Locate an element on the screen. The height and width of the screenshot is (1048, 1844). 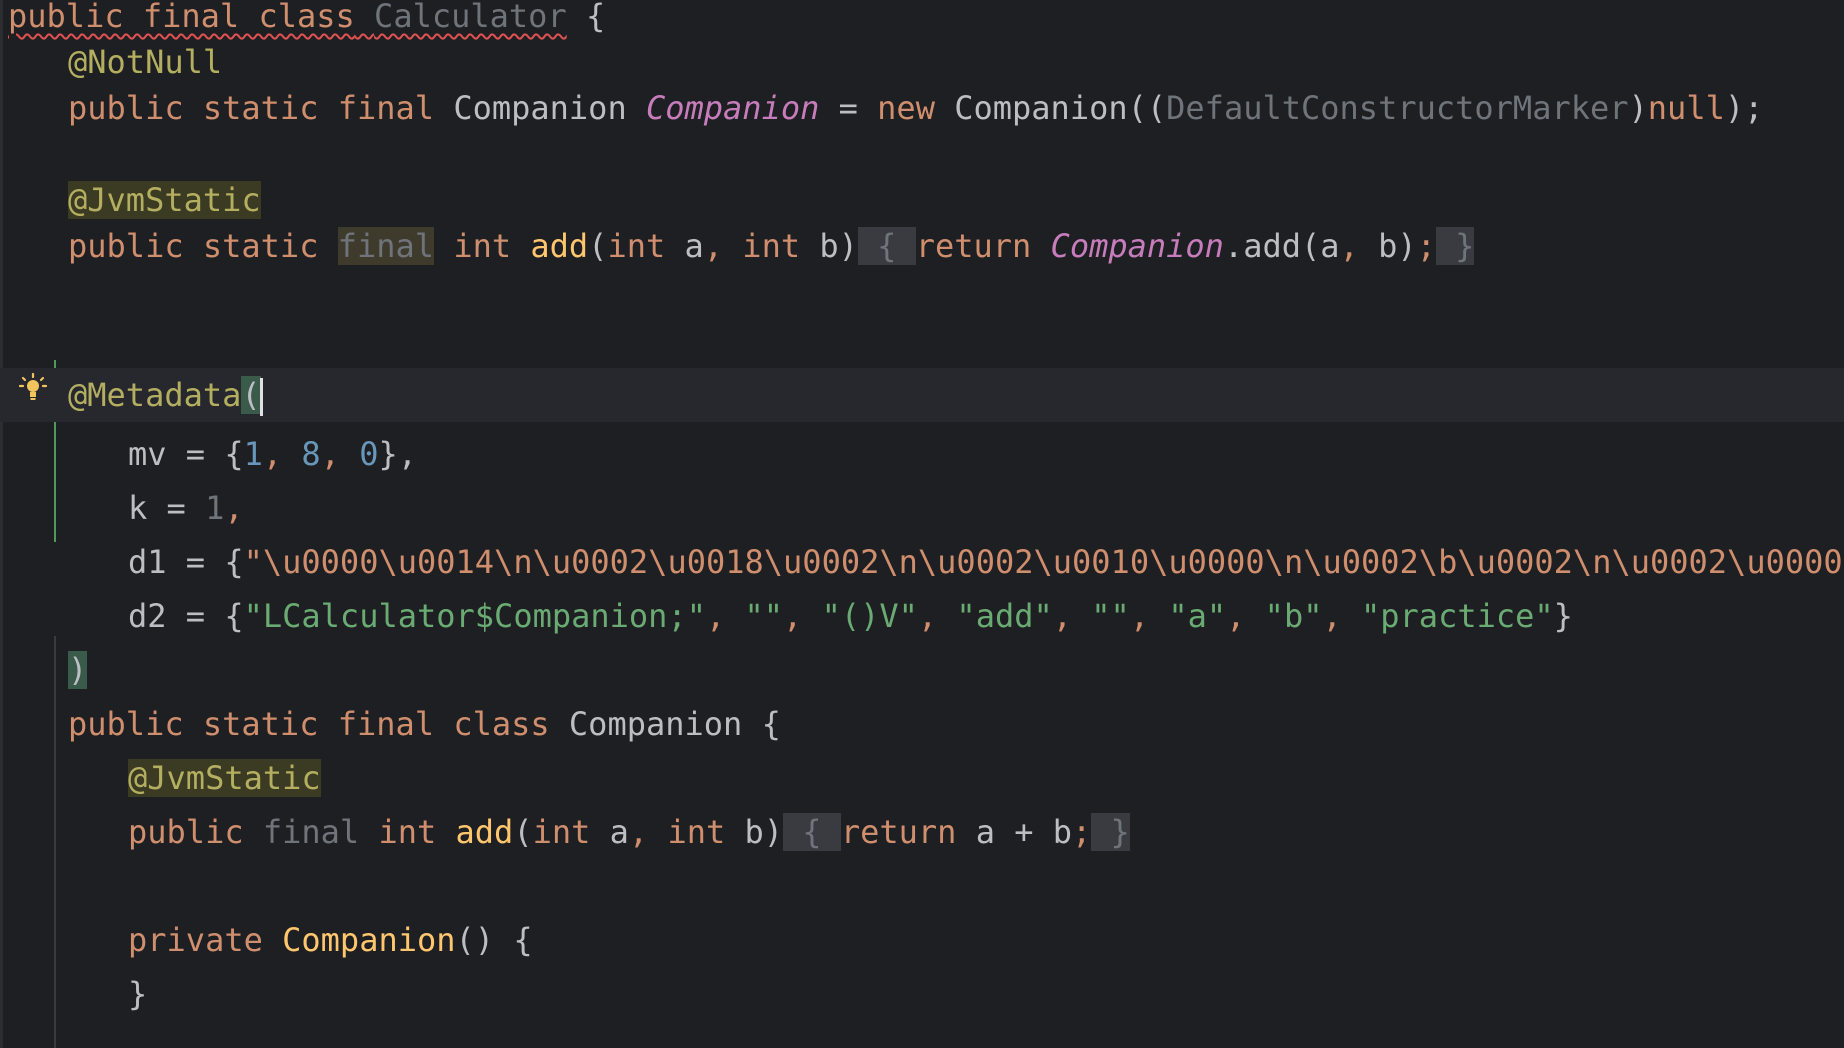
new-keyword: new is located at coordinates (916, 108).